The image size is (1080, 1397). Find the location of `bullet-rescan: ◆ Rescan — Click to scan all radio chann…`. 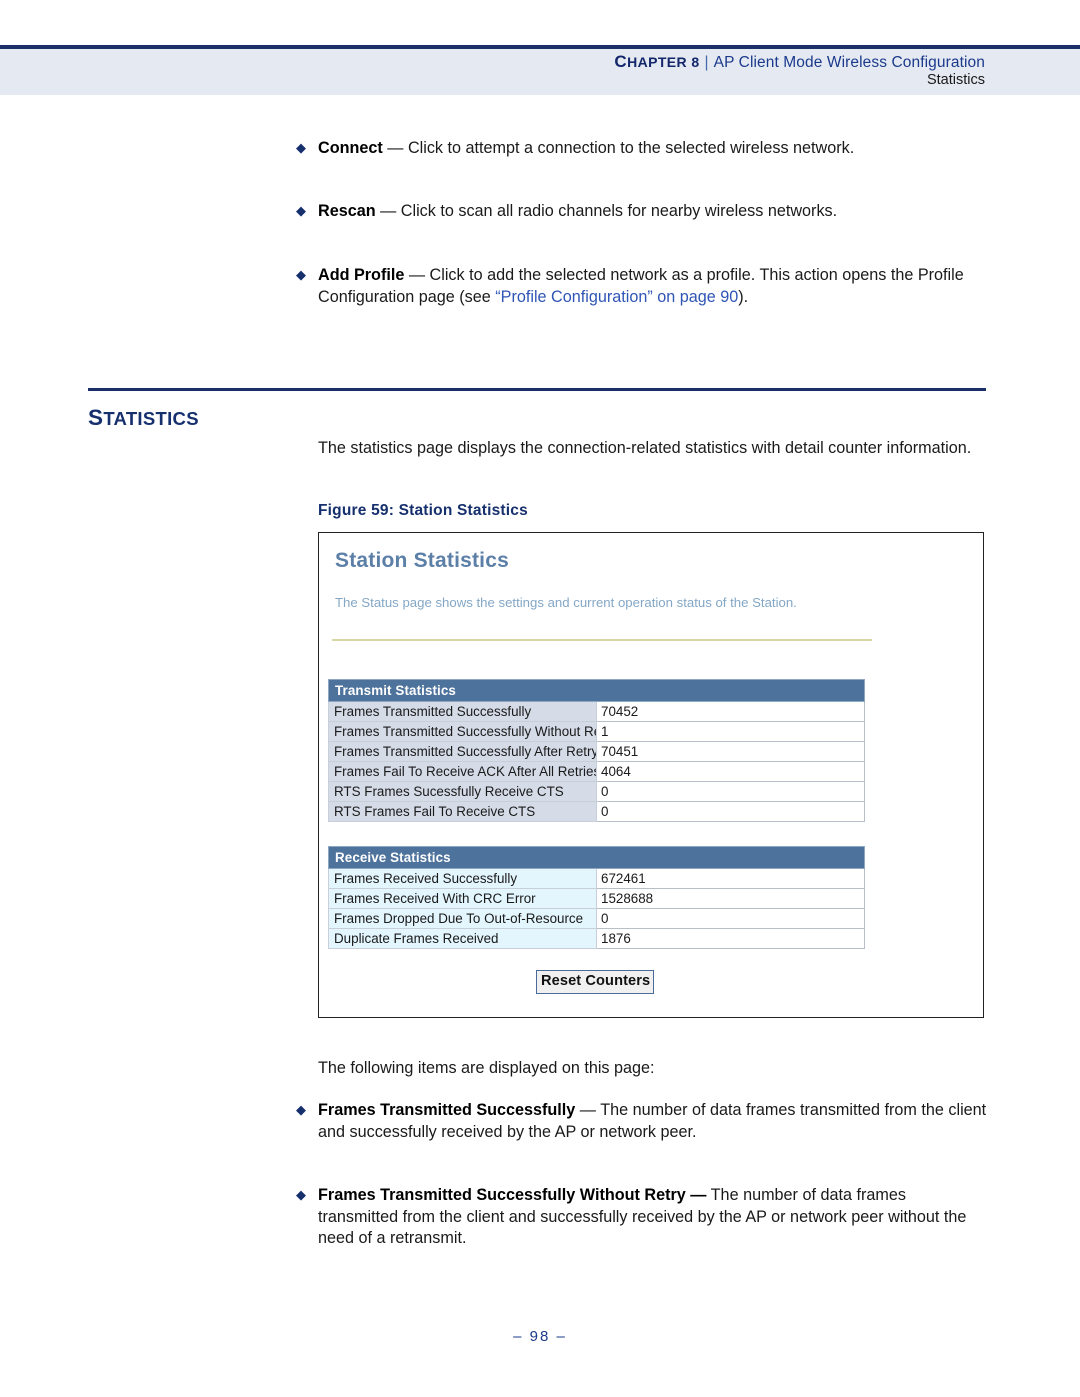

bullet-rescan: ◆ Rescan — Click to scan all radio chann… is located at coordinates (643, 212).